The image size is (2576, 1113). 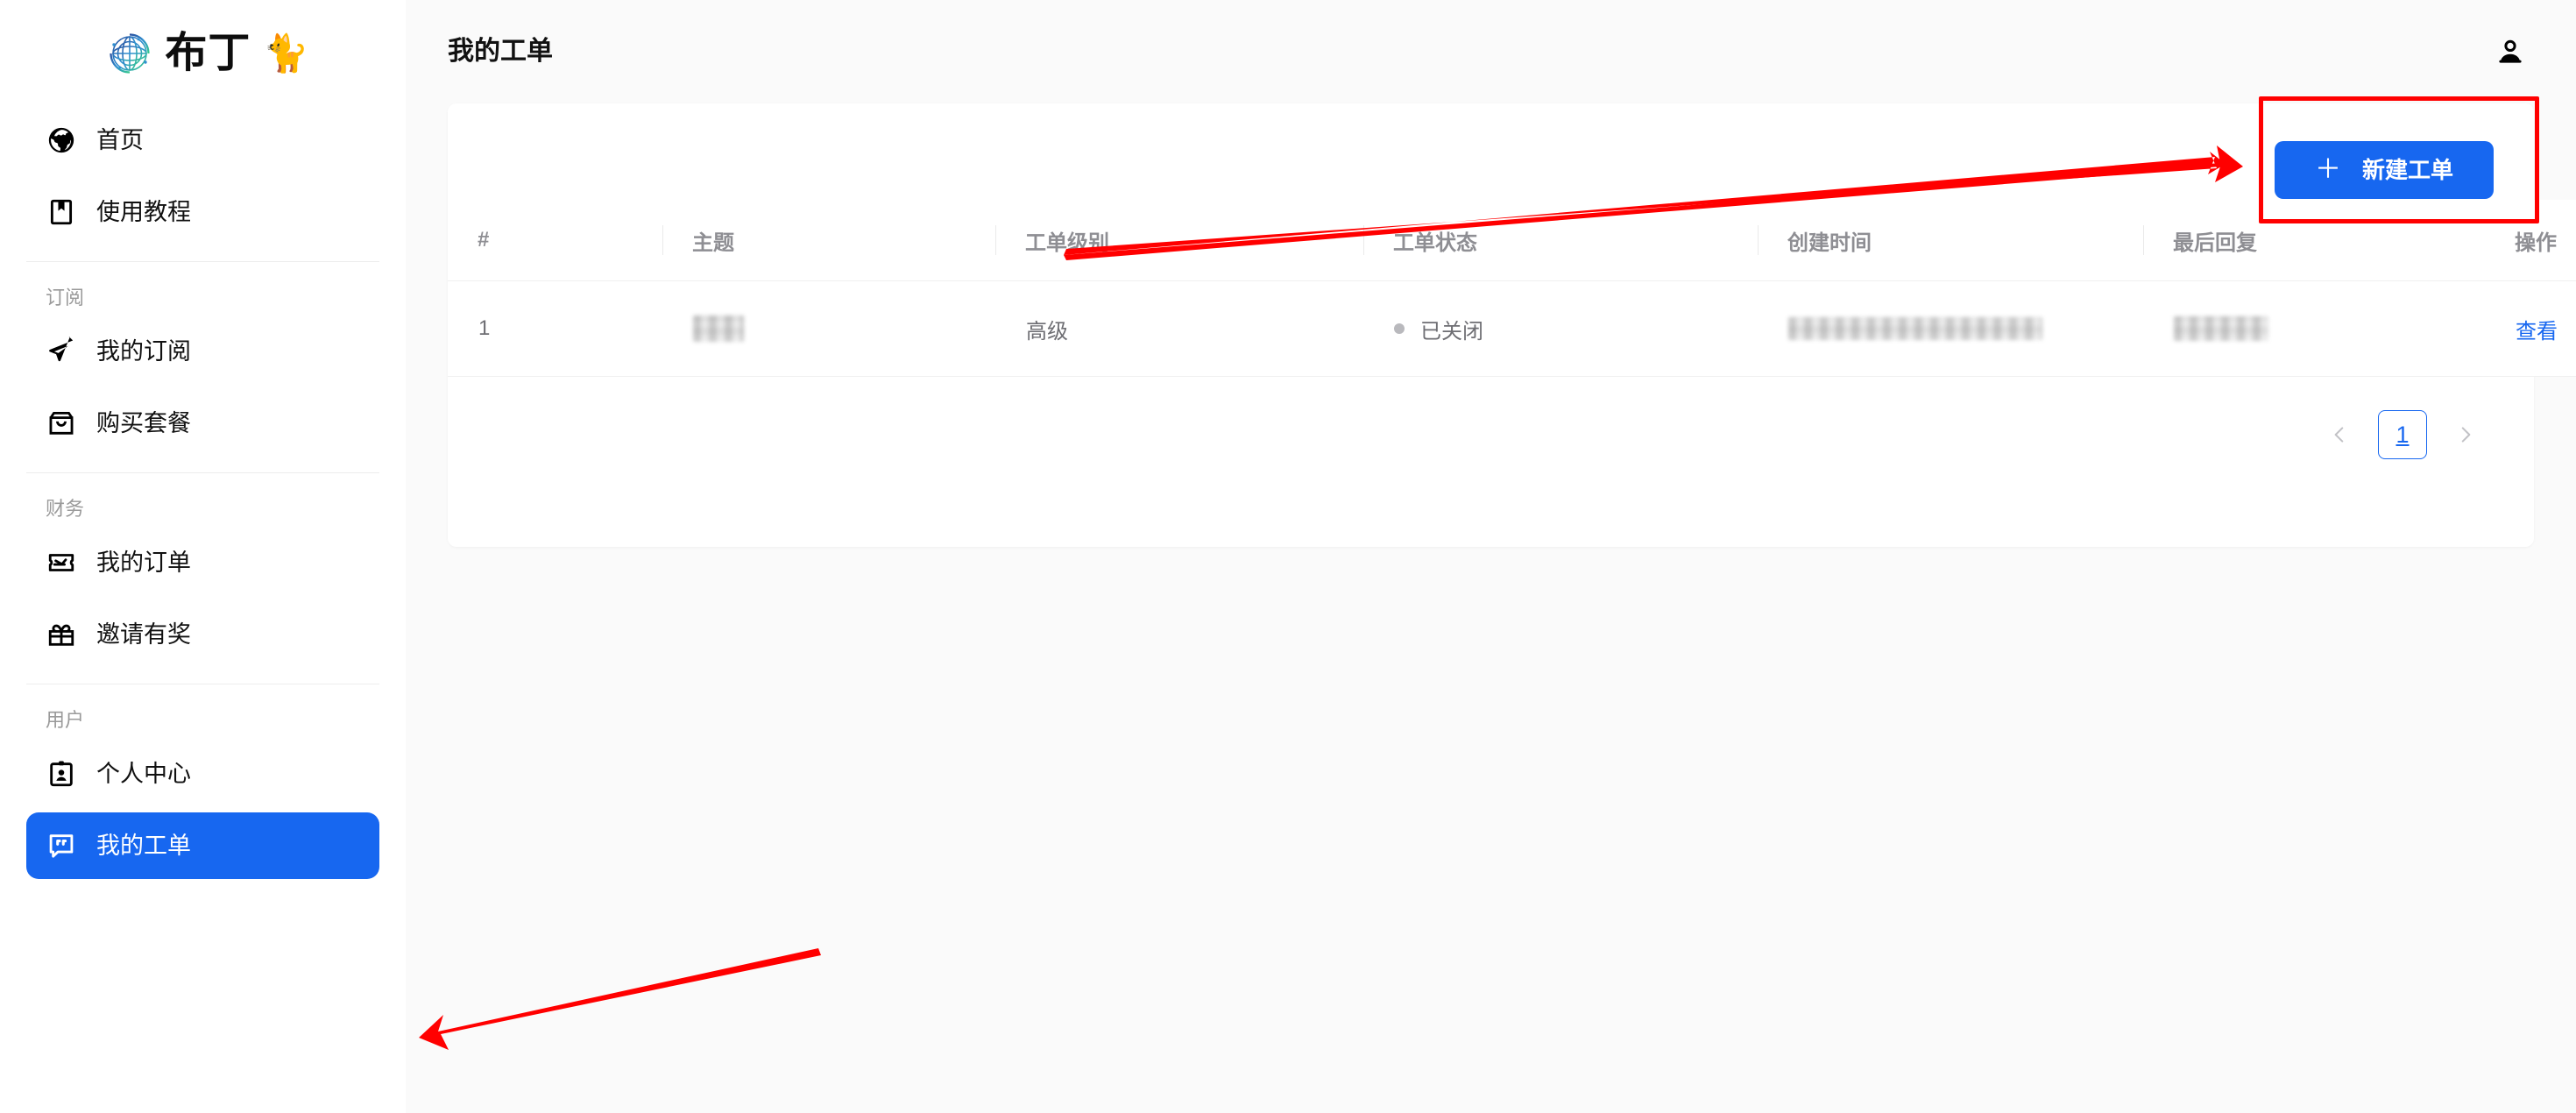 What do you see at coordinates (2339, 434) in the screenshot?
I see `chevron-left-icon` at bounding box center [2339, 434].